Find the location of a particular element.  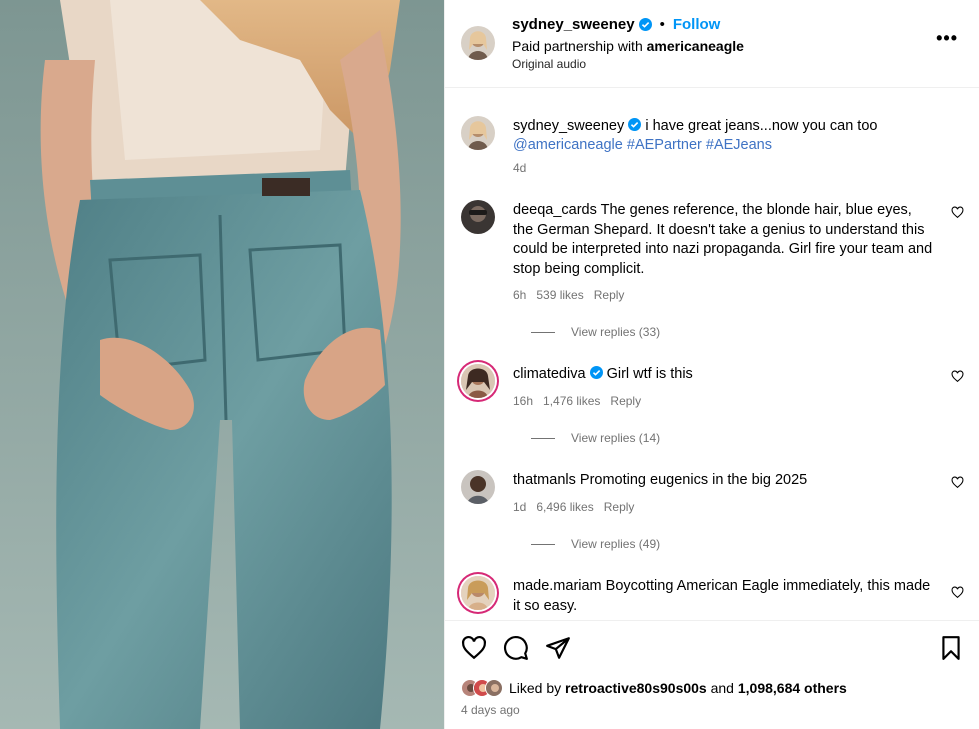

view-replies-button: View replies (33) is located at coordinates (595, 332).